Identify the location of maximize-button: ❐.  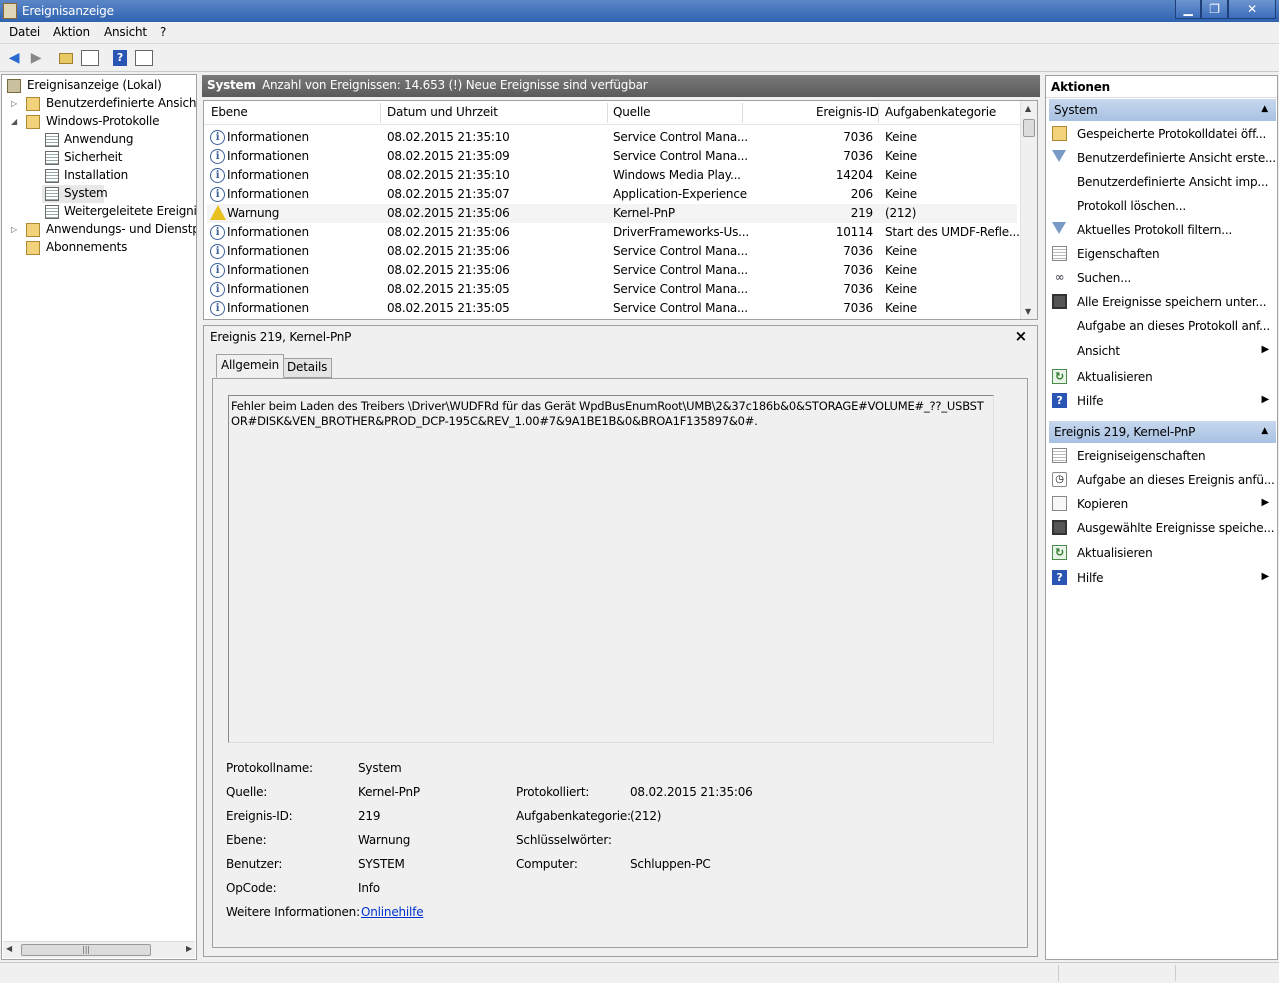
(1214, 9).